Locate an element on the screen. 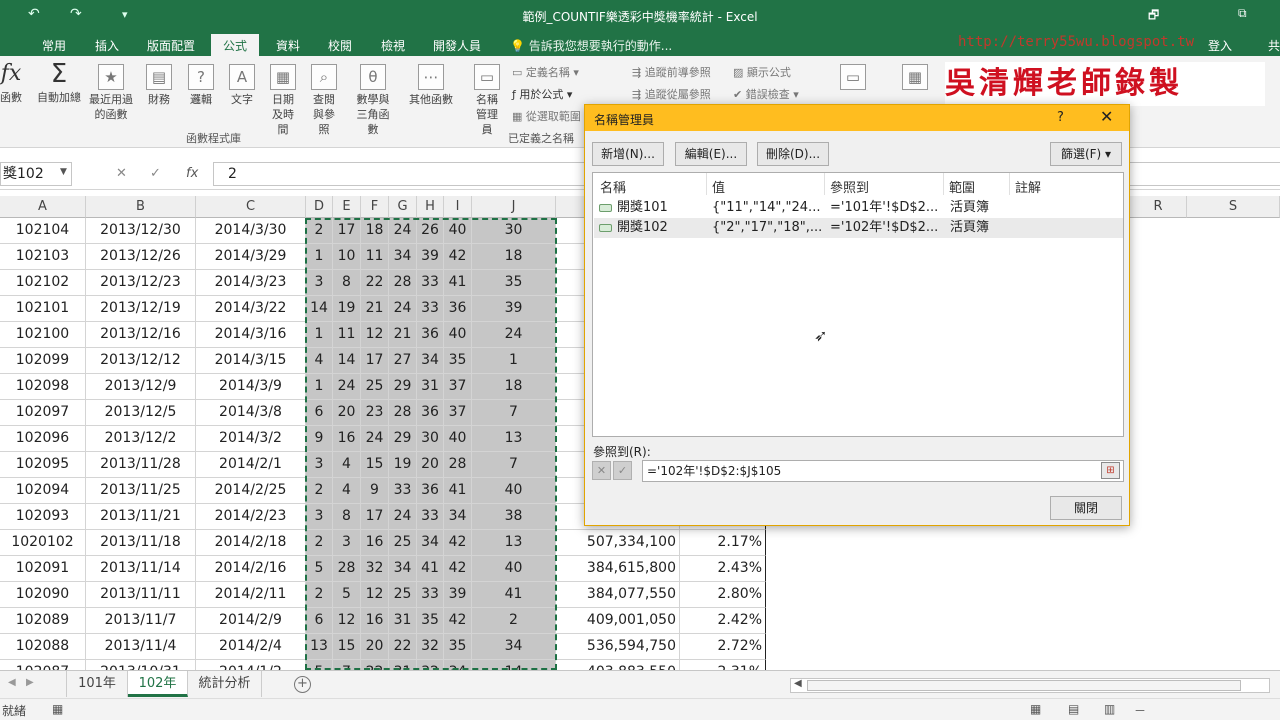 Image resolution: width=1280 pixels, height=720 pixels. cell-f: 17 is located at coordinates (375, 361).